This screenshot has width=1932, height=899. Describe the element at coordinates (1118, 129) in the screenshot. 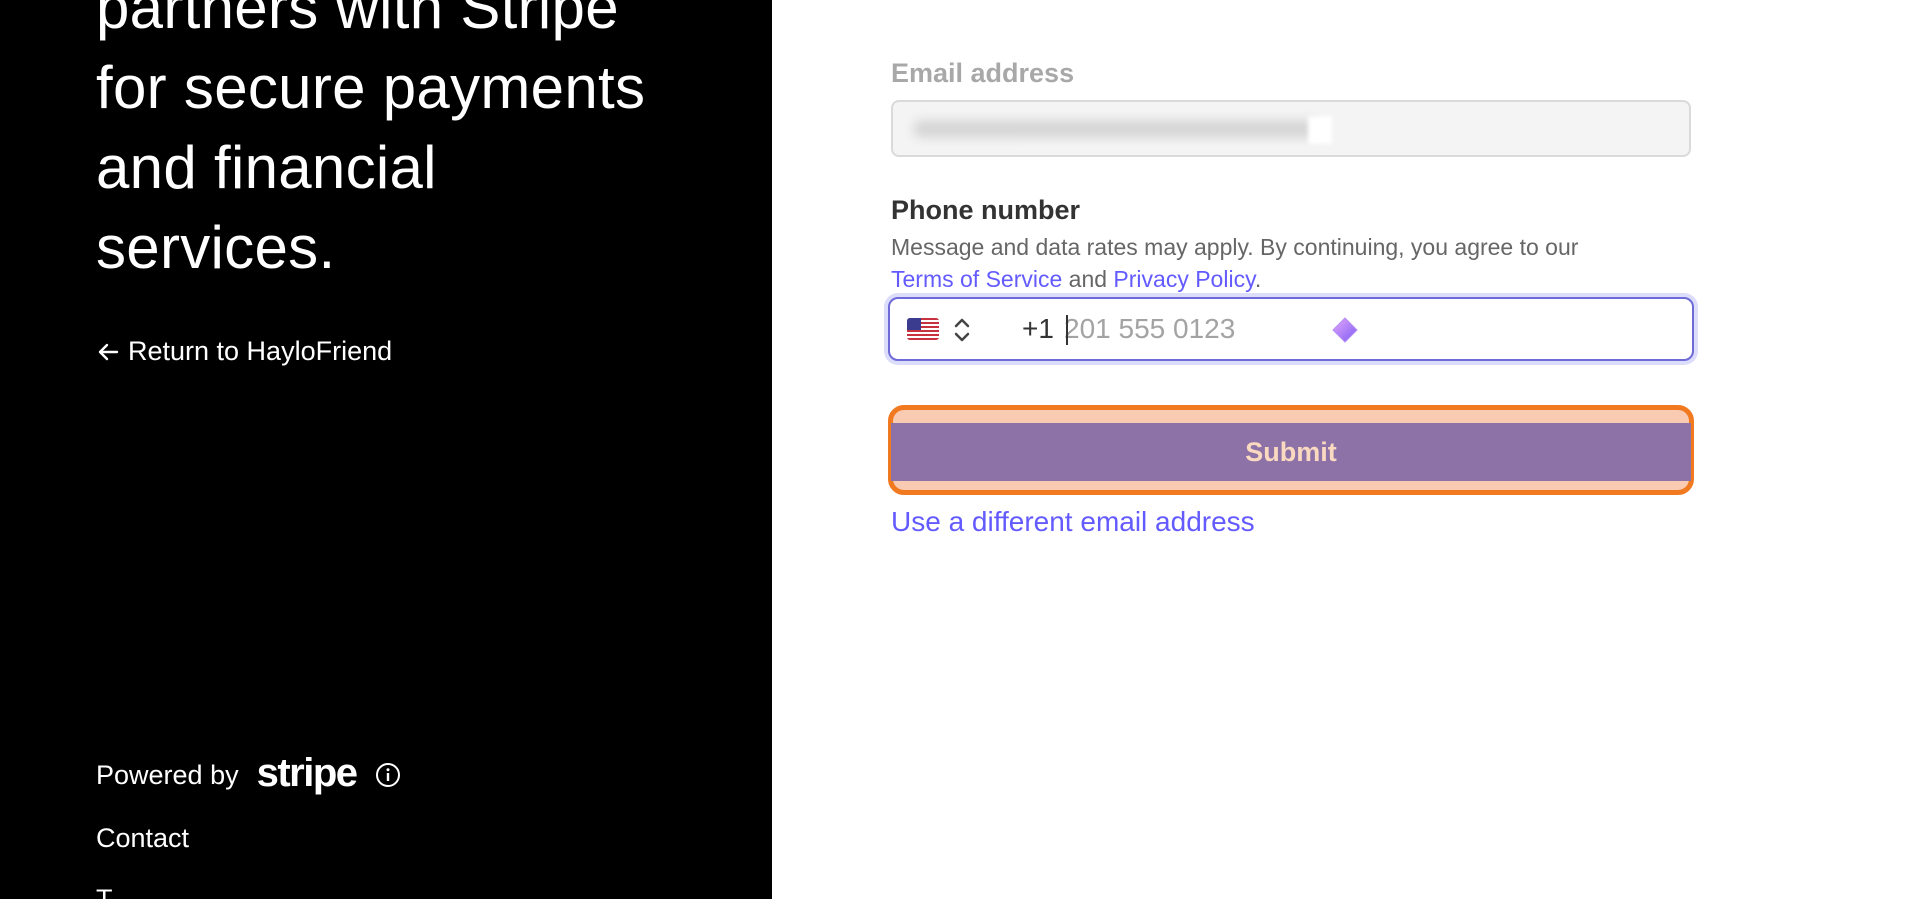

I see `redacted-email` at that location.